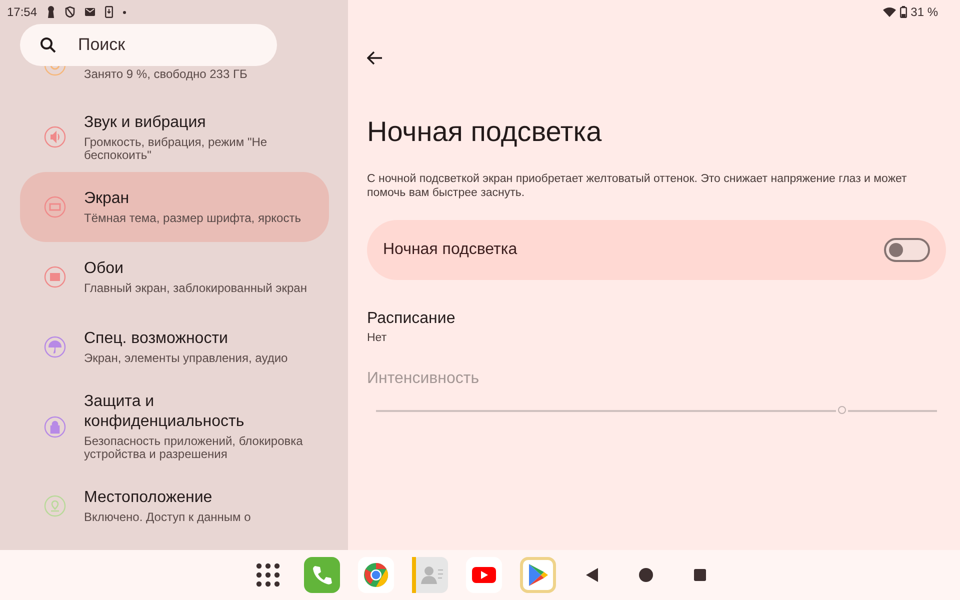 This screenshot has height=600, width=960. I want to click on keyhole-icon, so click(51, 12).